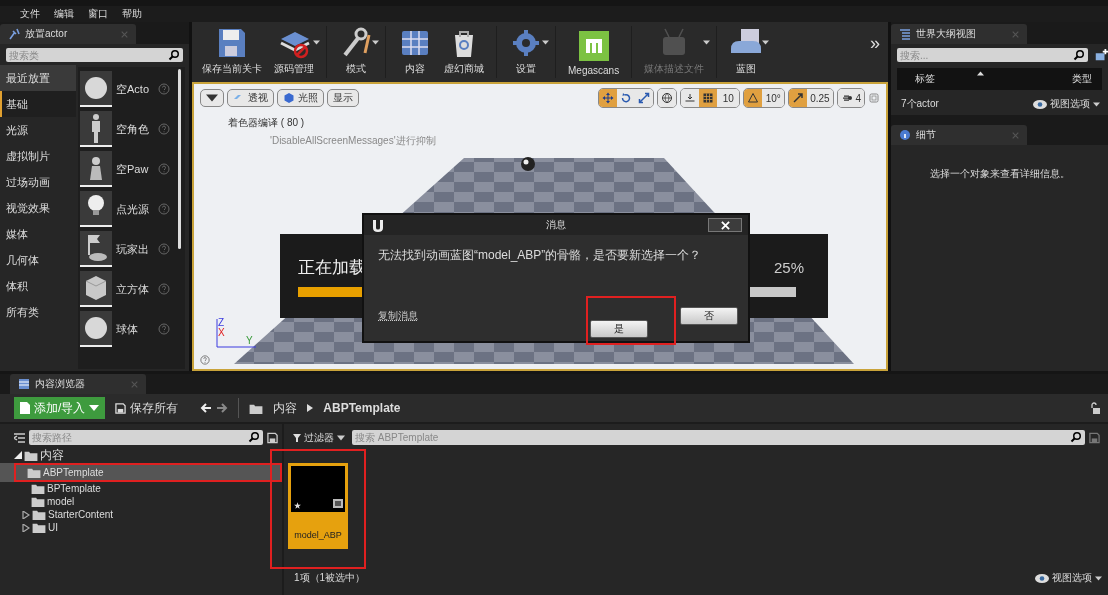 The width and height of the screenshot is (1108, 595). I want to click on filter-button: 过滤器, so click(319, 437).